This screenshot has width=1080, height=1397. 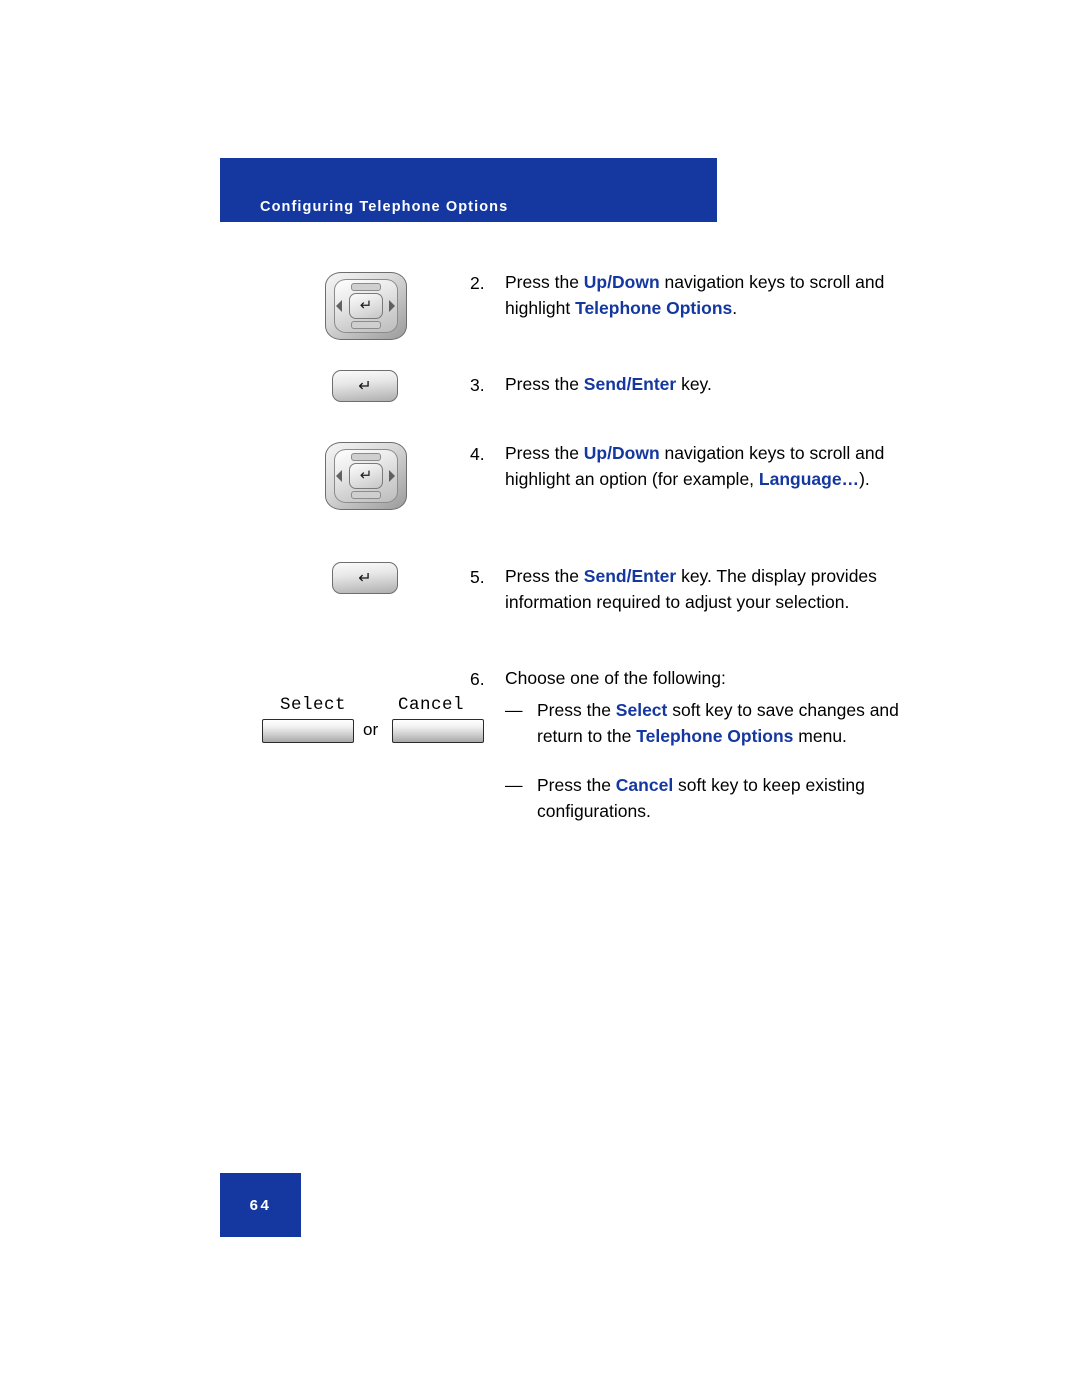 I want to click on step-number: 6., so click(x=477, y=679).